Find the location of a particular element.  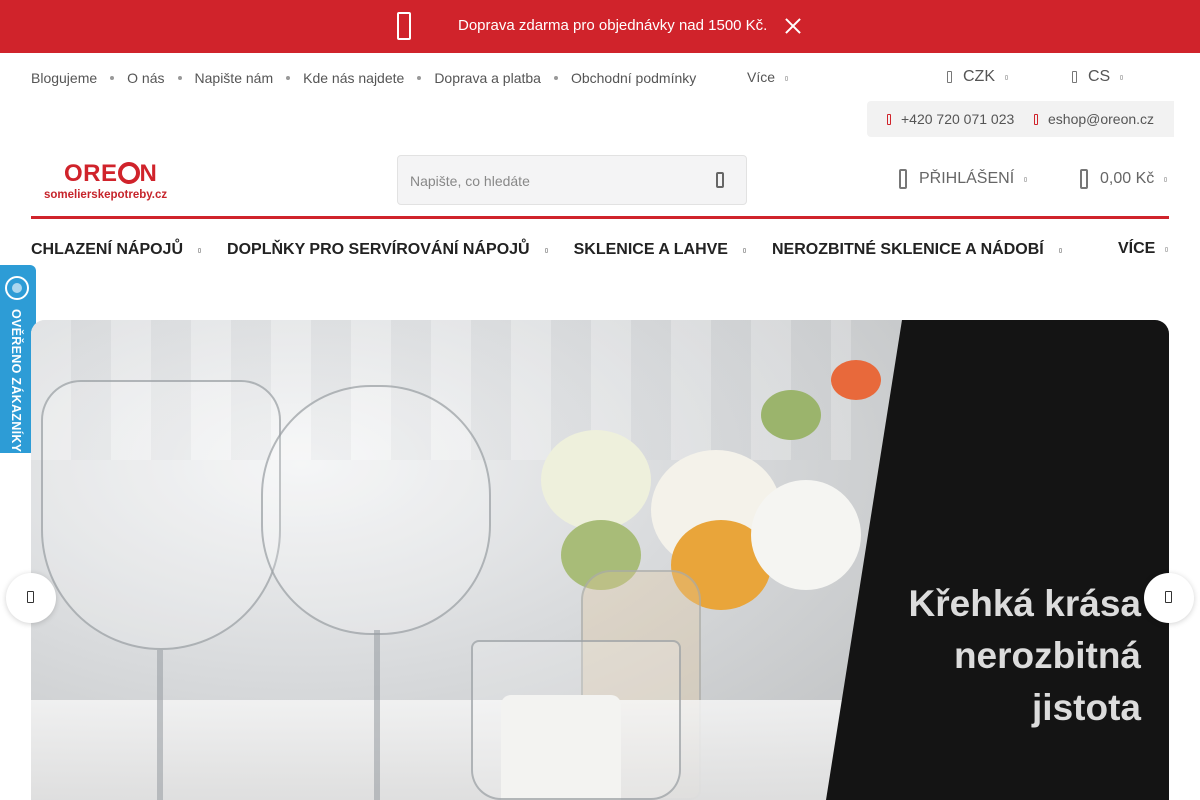

email-icon is located at coordinates (1036, 119).